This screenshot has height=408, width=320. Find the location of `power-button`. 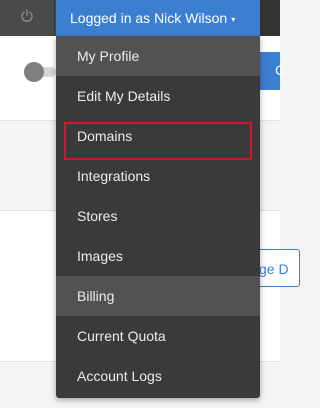

power-button is located at coordinates (27, 18).